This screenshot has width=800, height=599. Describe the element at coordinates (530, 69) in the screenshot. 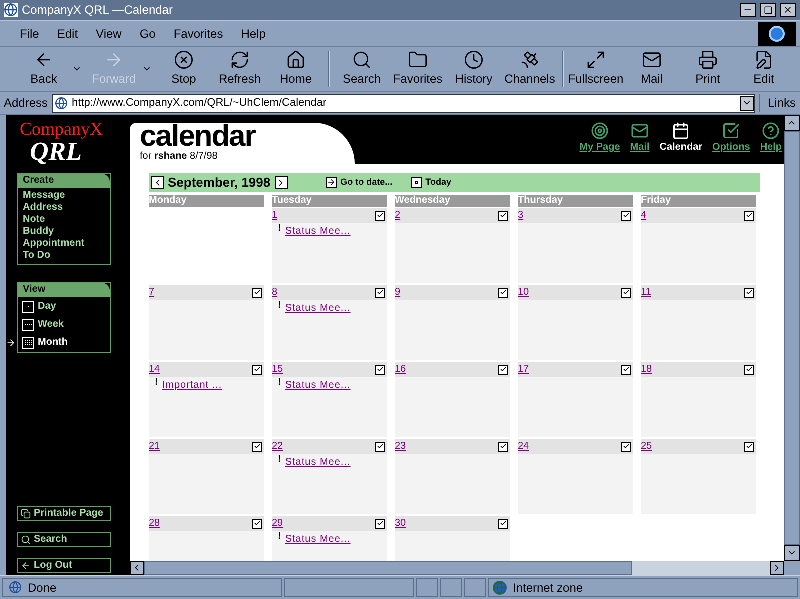

I see `toolbar-button: Channels` at that location.